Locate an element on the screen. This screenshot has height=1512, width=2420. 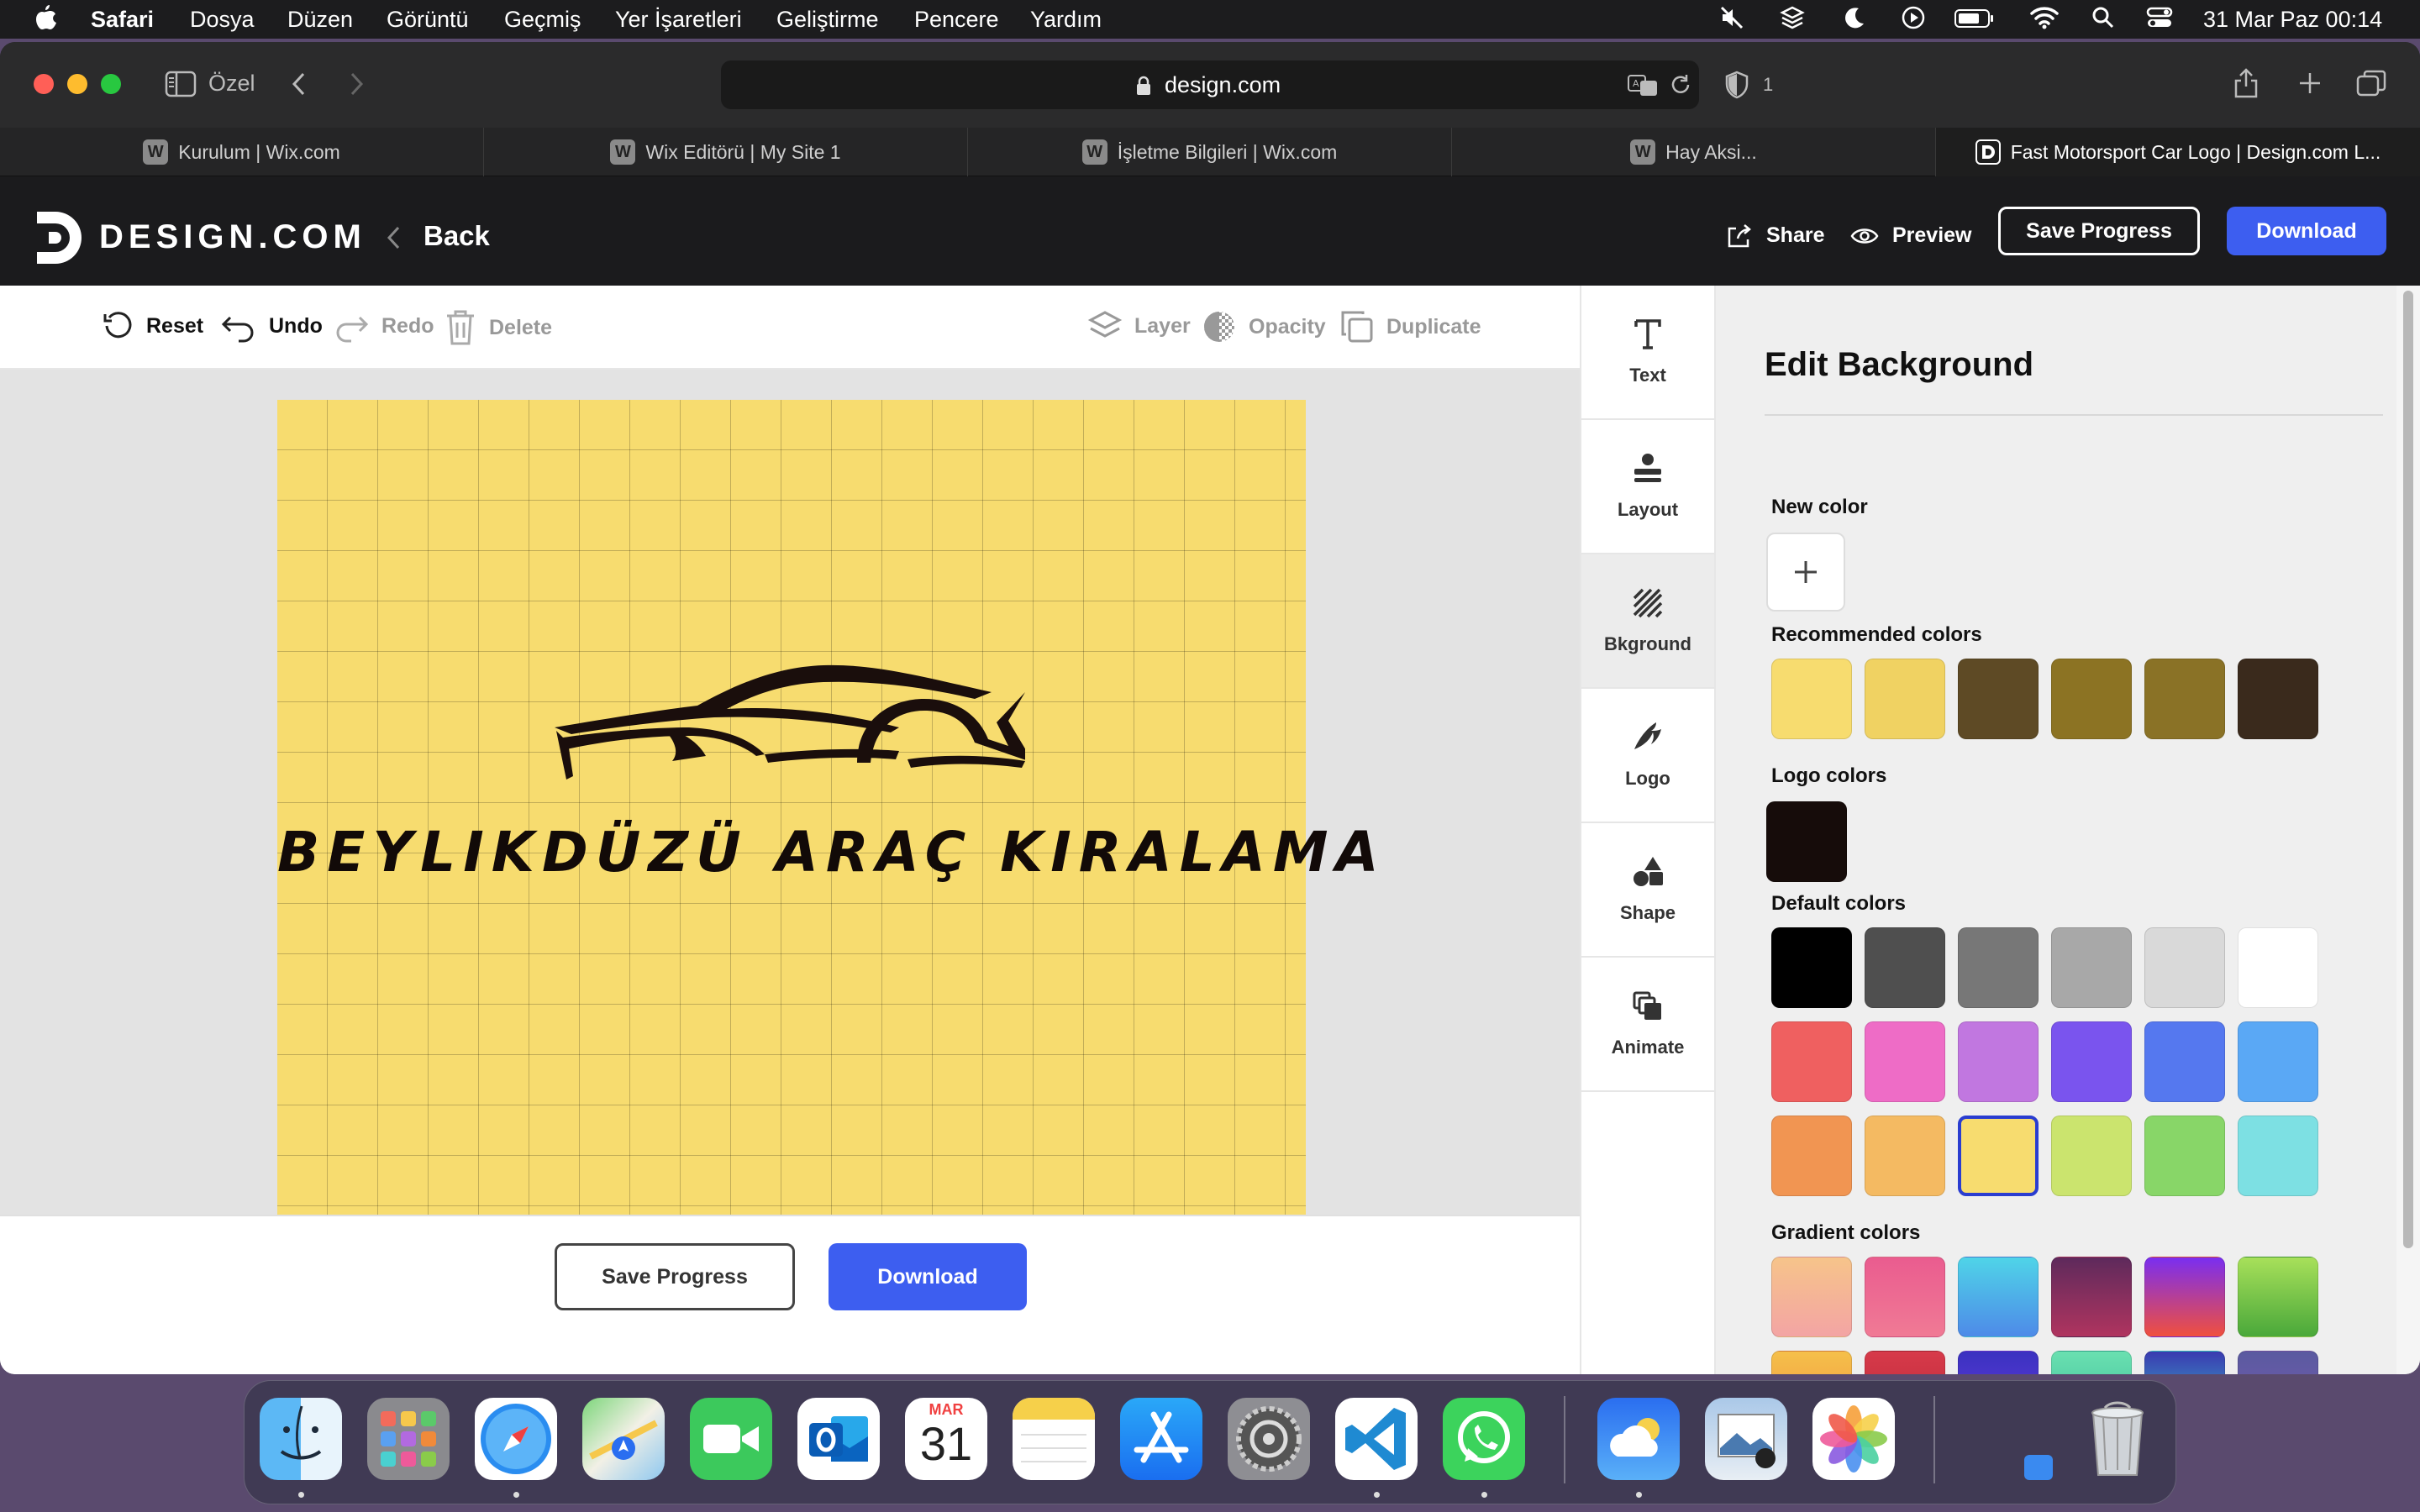
browser-tab: W İşletme Bilgileri | Wix.com is located at coordinates (1210, 152).